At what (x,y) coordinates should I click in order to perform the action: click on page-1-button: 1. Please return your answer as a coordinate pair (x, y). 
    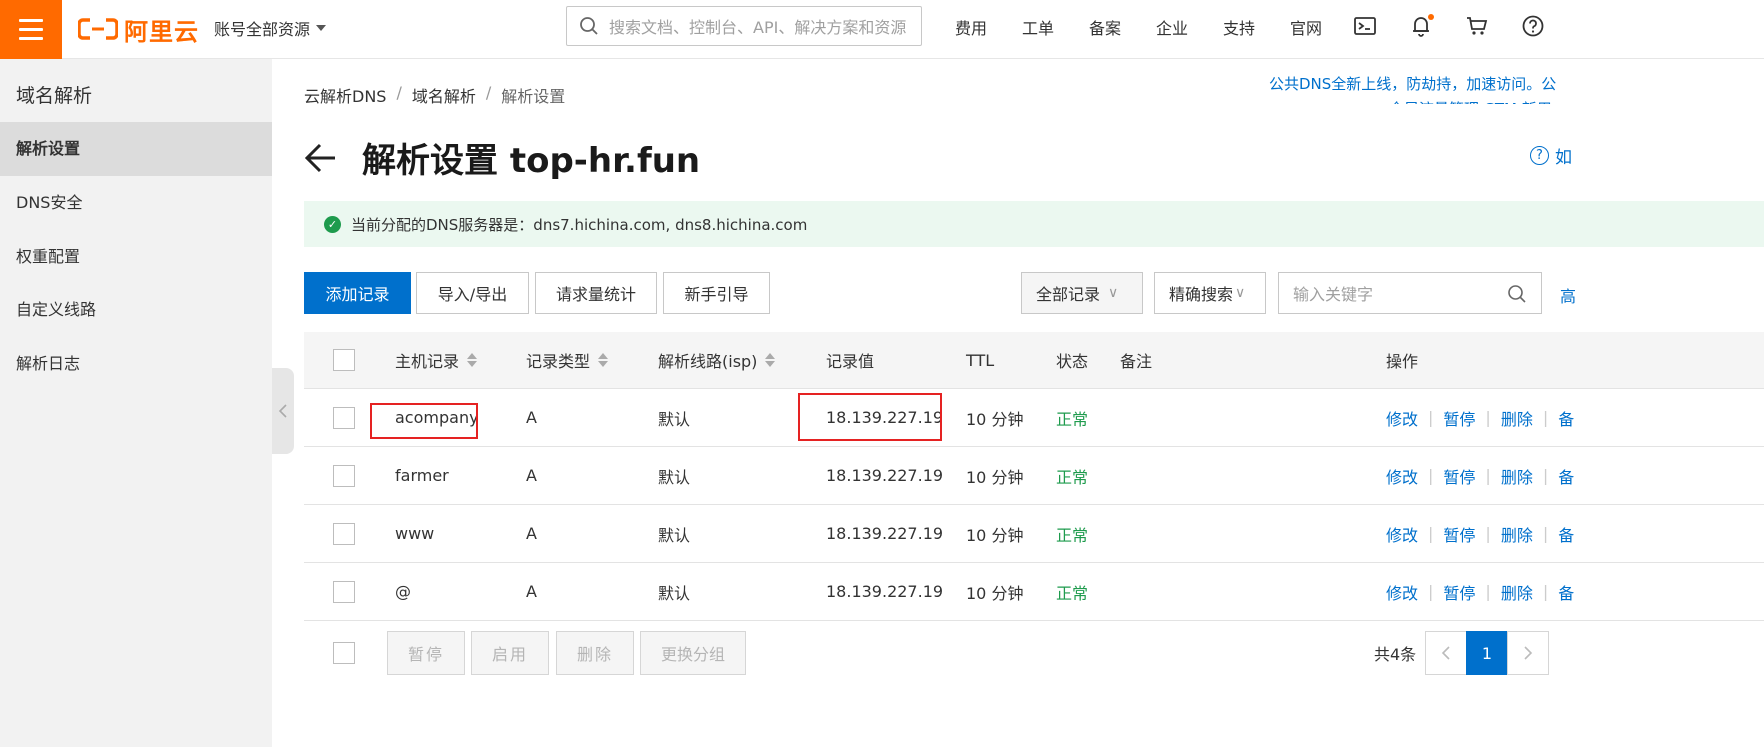
    Looking at the image, I should click on (1487, 653).